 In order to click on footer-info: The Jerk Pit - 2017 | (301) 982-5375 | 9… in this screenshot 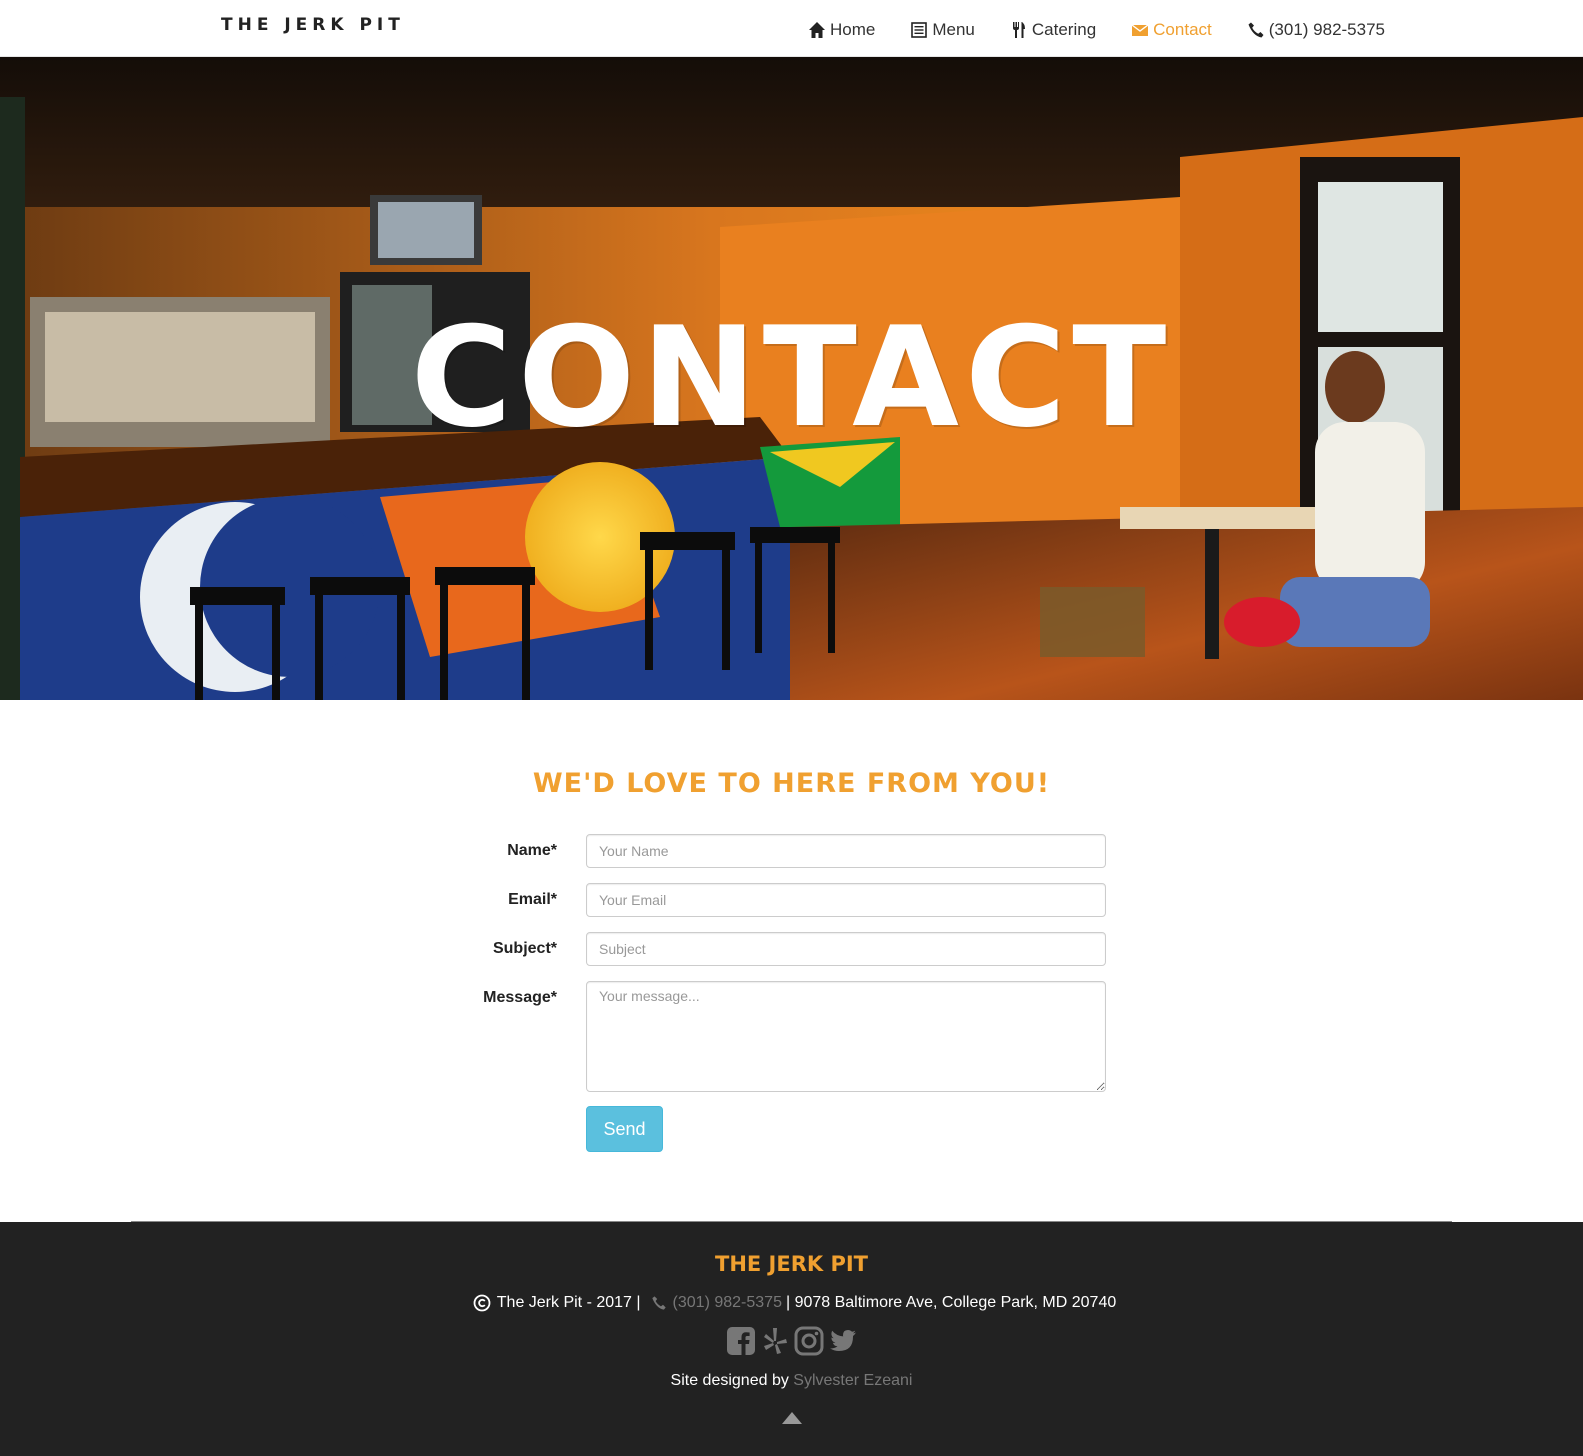, I will do `click(791, 1303)`.